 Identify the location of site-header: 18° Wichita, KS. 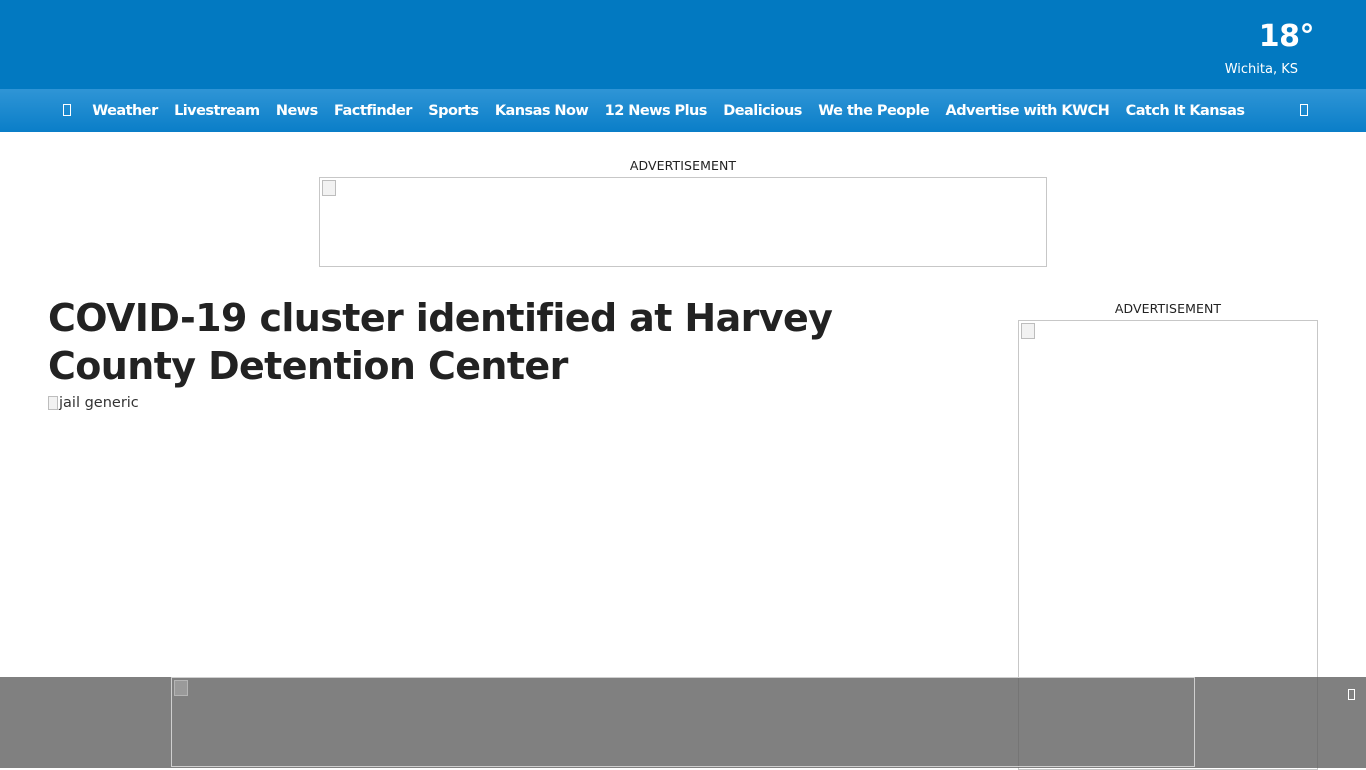
(683, 44).